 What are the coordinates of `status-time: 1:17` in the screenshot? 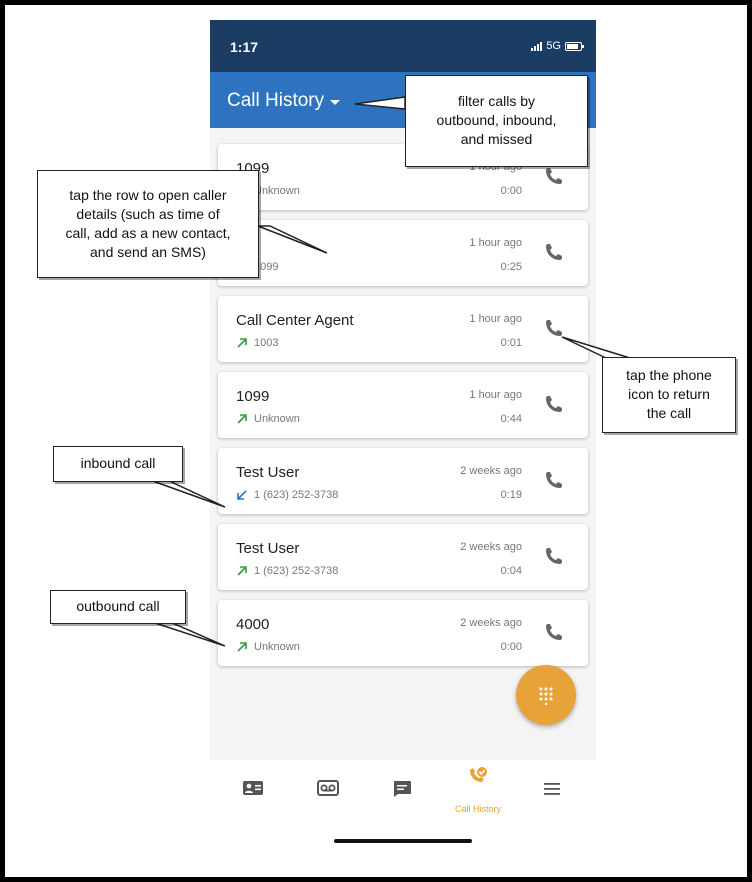 It's located at (244, 47).